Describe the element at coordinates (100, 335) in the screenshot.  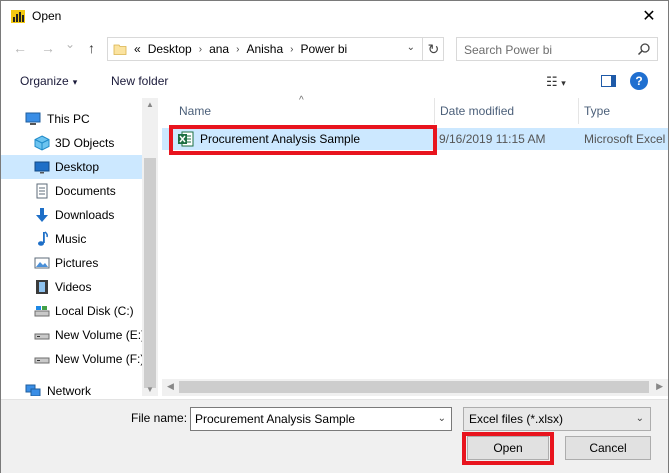
I see `sidebar-item-label: New Volume (E:)` at that location.